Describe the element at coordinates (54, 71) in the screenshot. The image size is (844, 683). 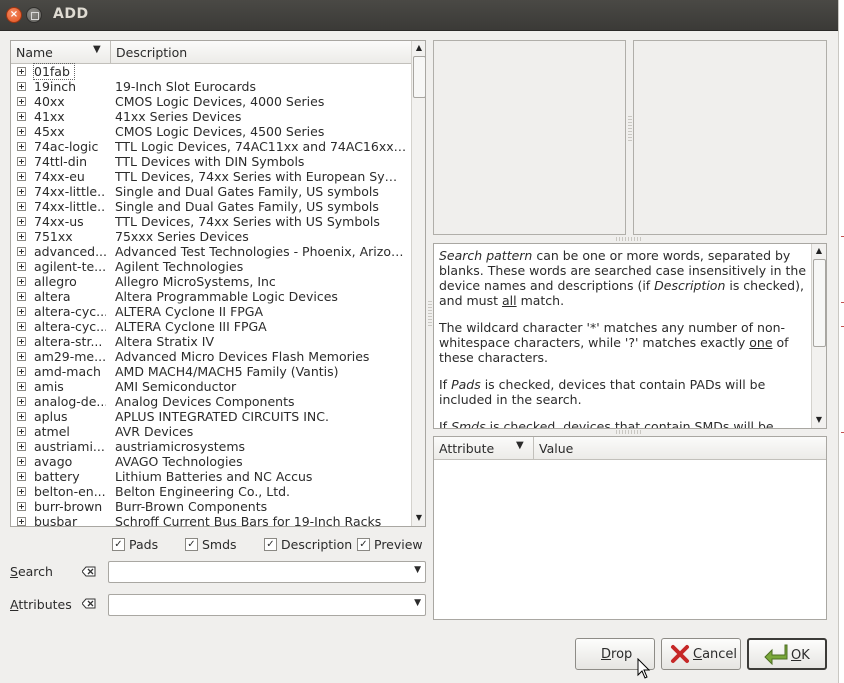
I see `tree-row-name: 01fab` at that location.